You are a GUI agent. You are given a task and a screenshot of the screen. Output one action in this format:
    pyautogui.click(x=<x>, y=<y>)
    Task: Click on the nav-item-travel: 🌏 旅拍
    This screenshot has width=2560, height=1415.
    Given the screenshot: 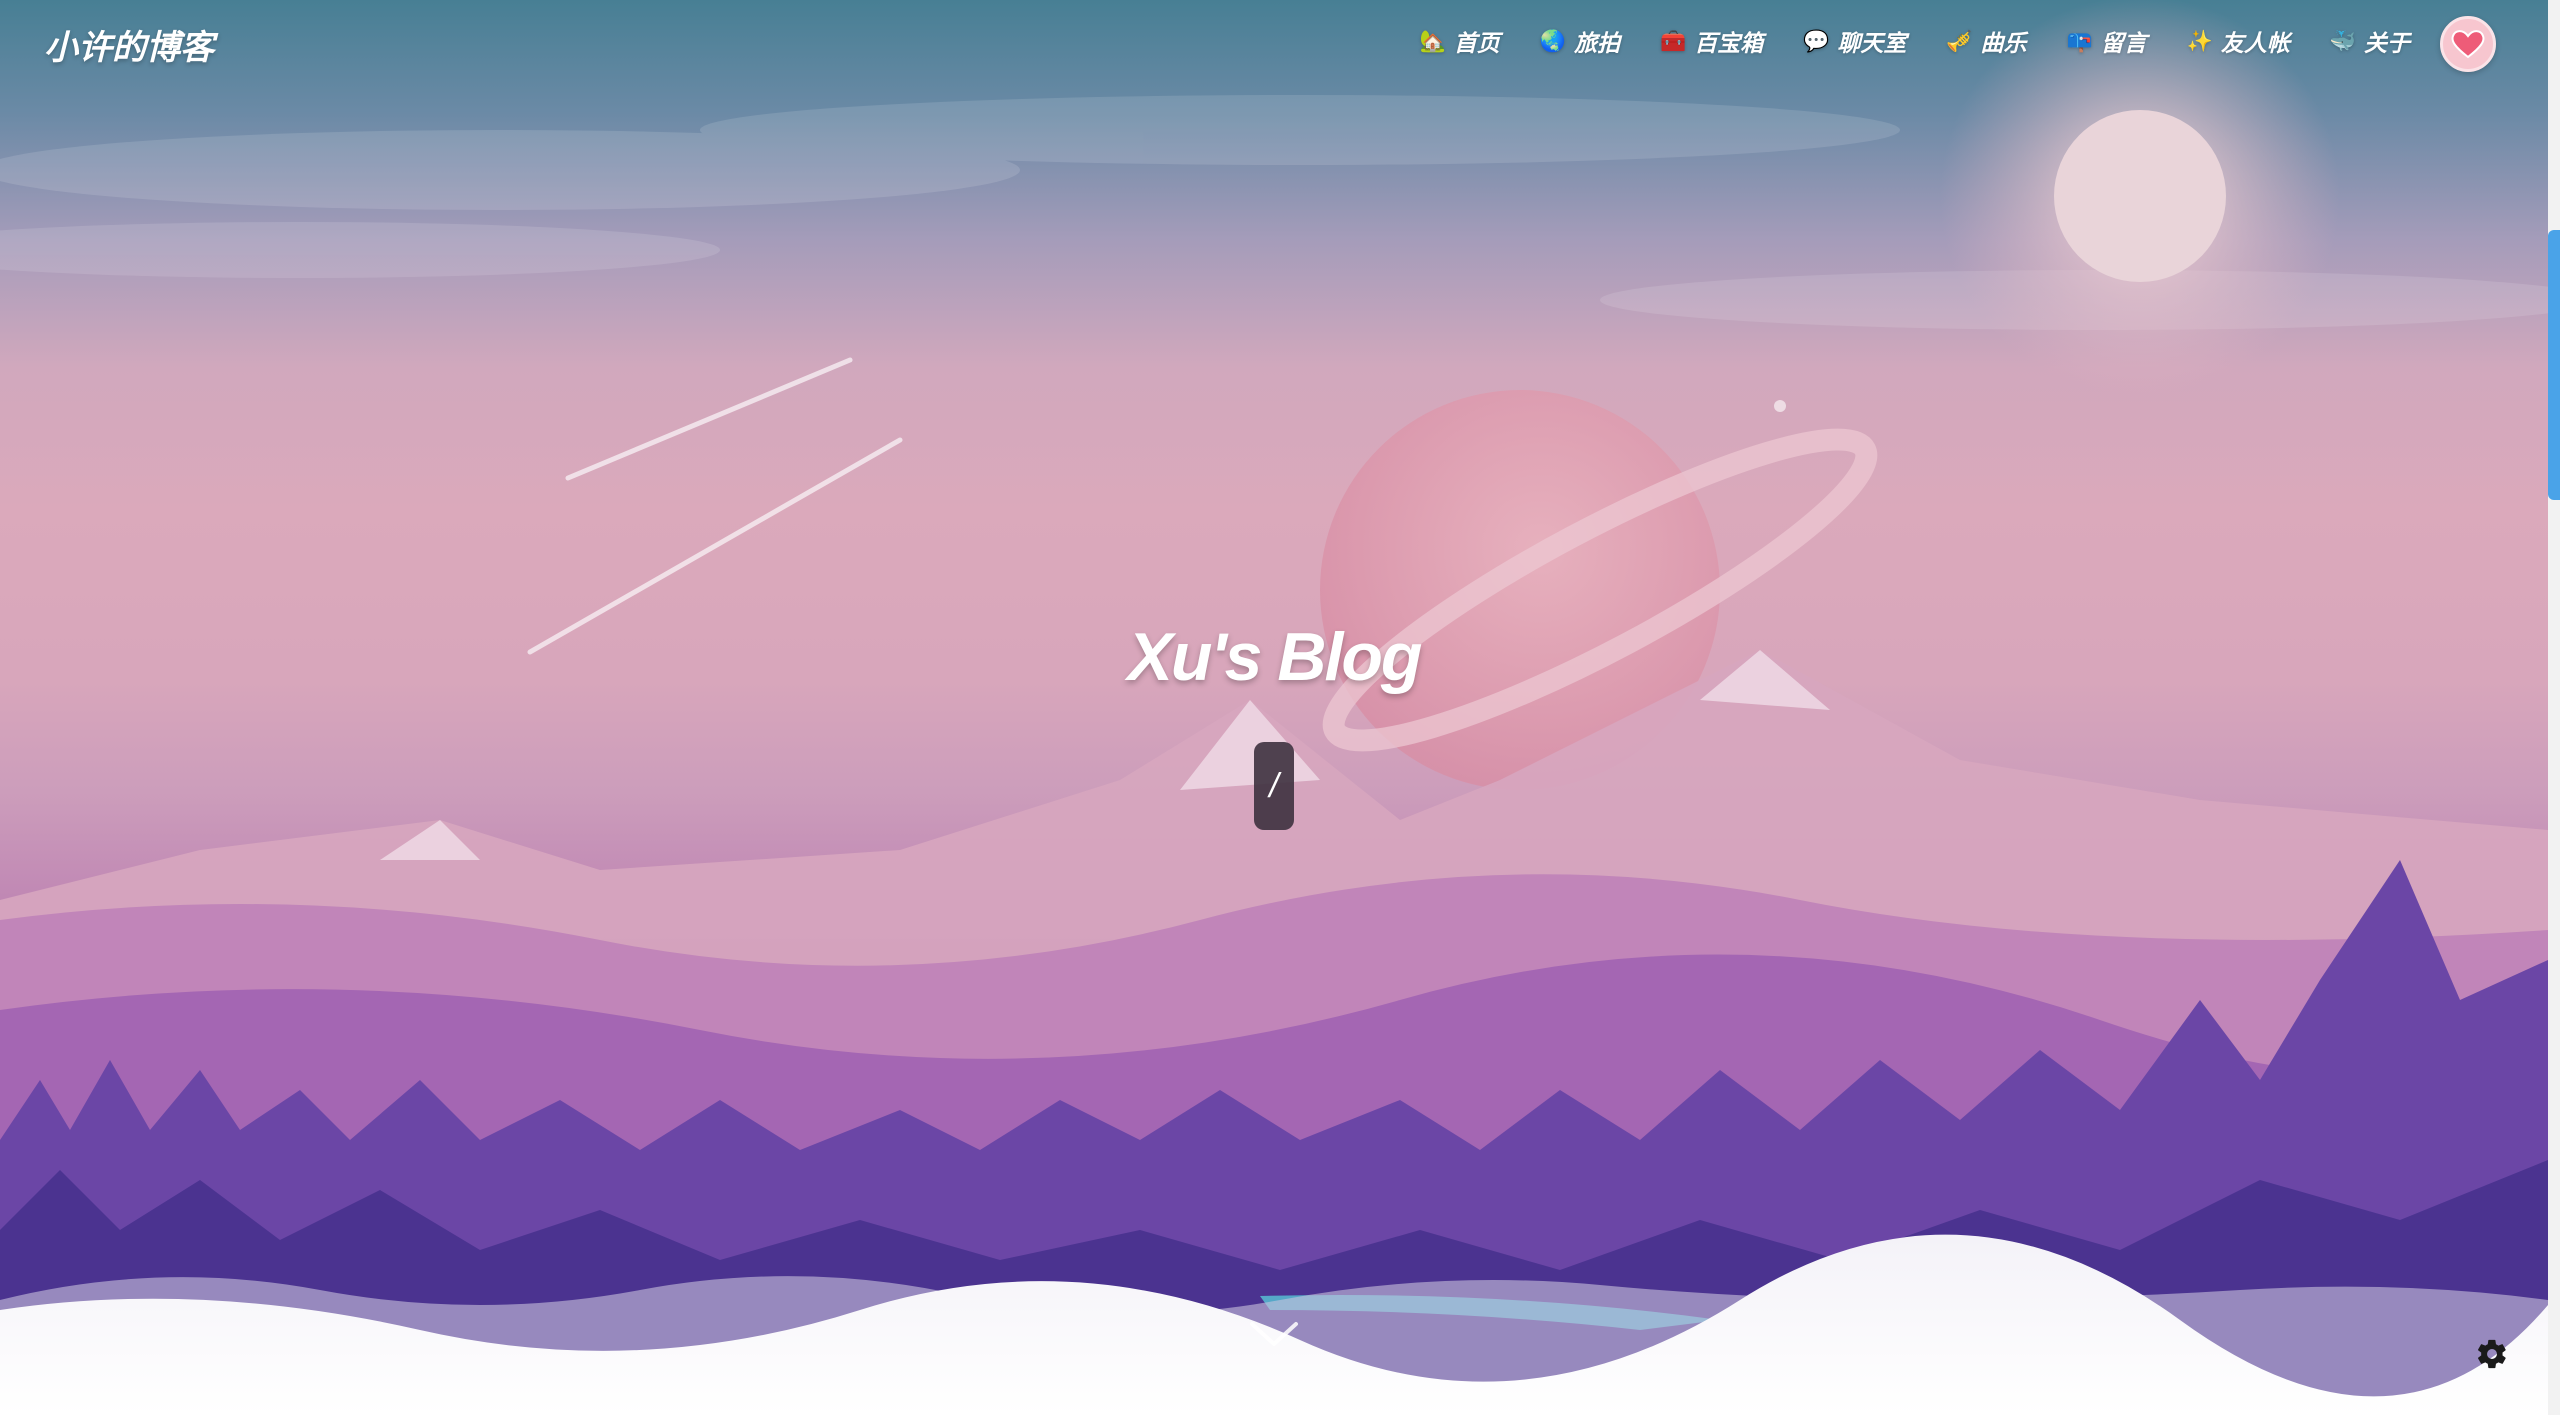 What is the action you would take?
    pyautogui.click(x=1580, y=41)
    